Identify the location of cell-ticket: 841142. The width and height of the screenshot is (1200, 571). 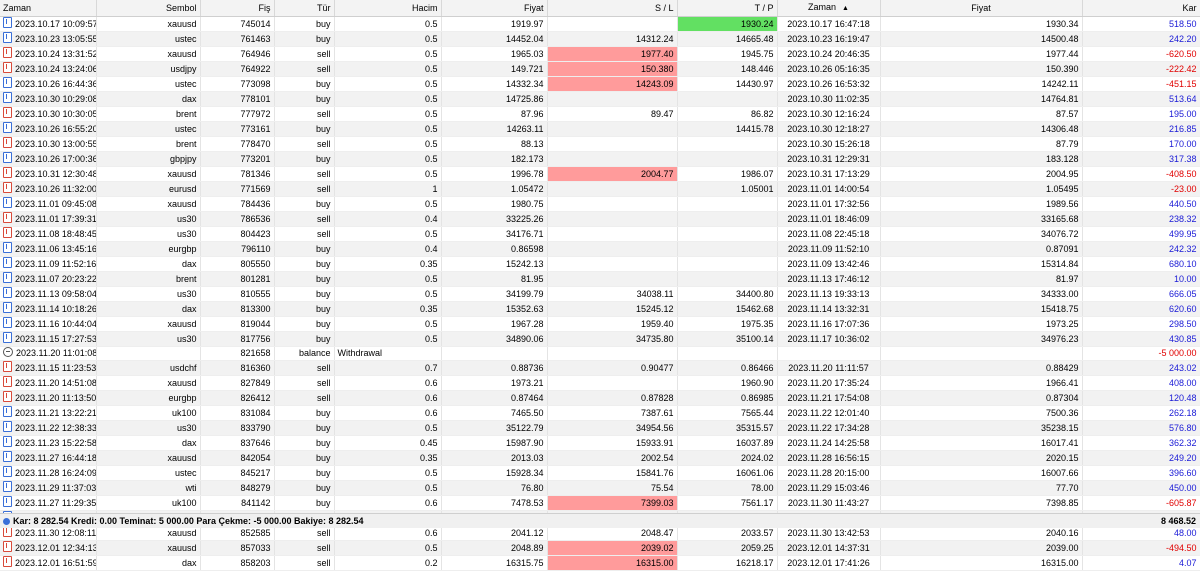
(237, 503).